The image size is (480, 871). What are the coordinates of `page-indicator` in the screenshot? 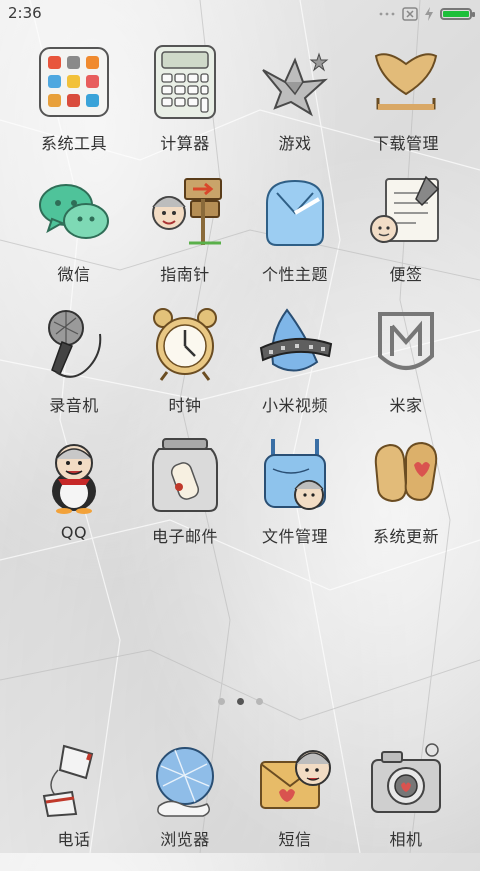 It's located at (240, 701).